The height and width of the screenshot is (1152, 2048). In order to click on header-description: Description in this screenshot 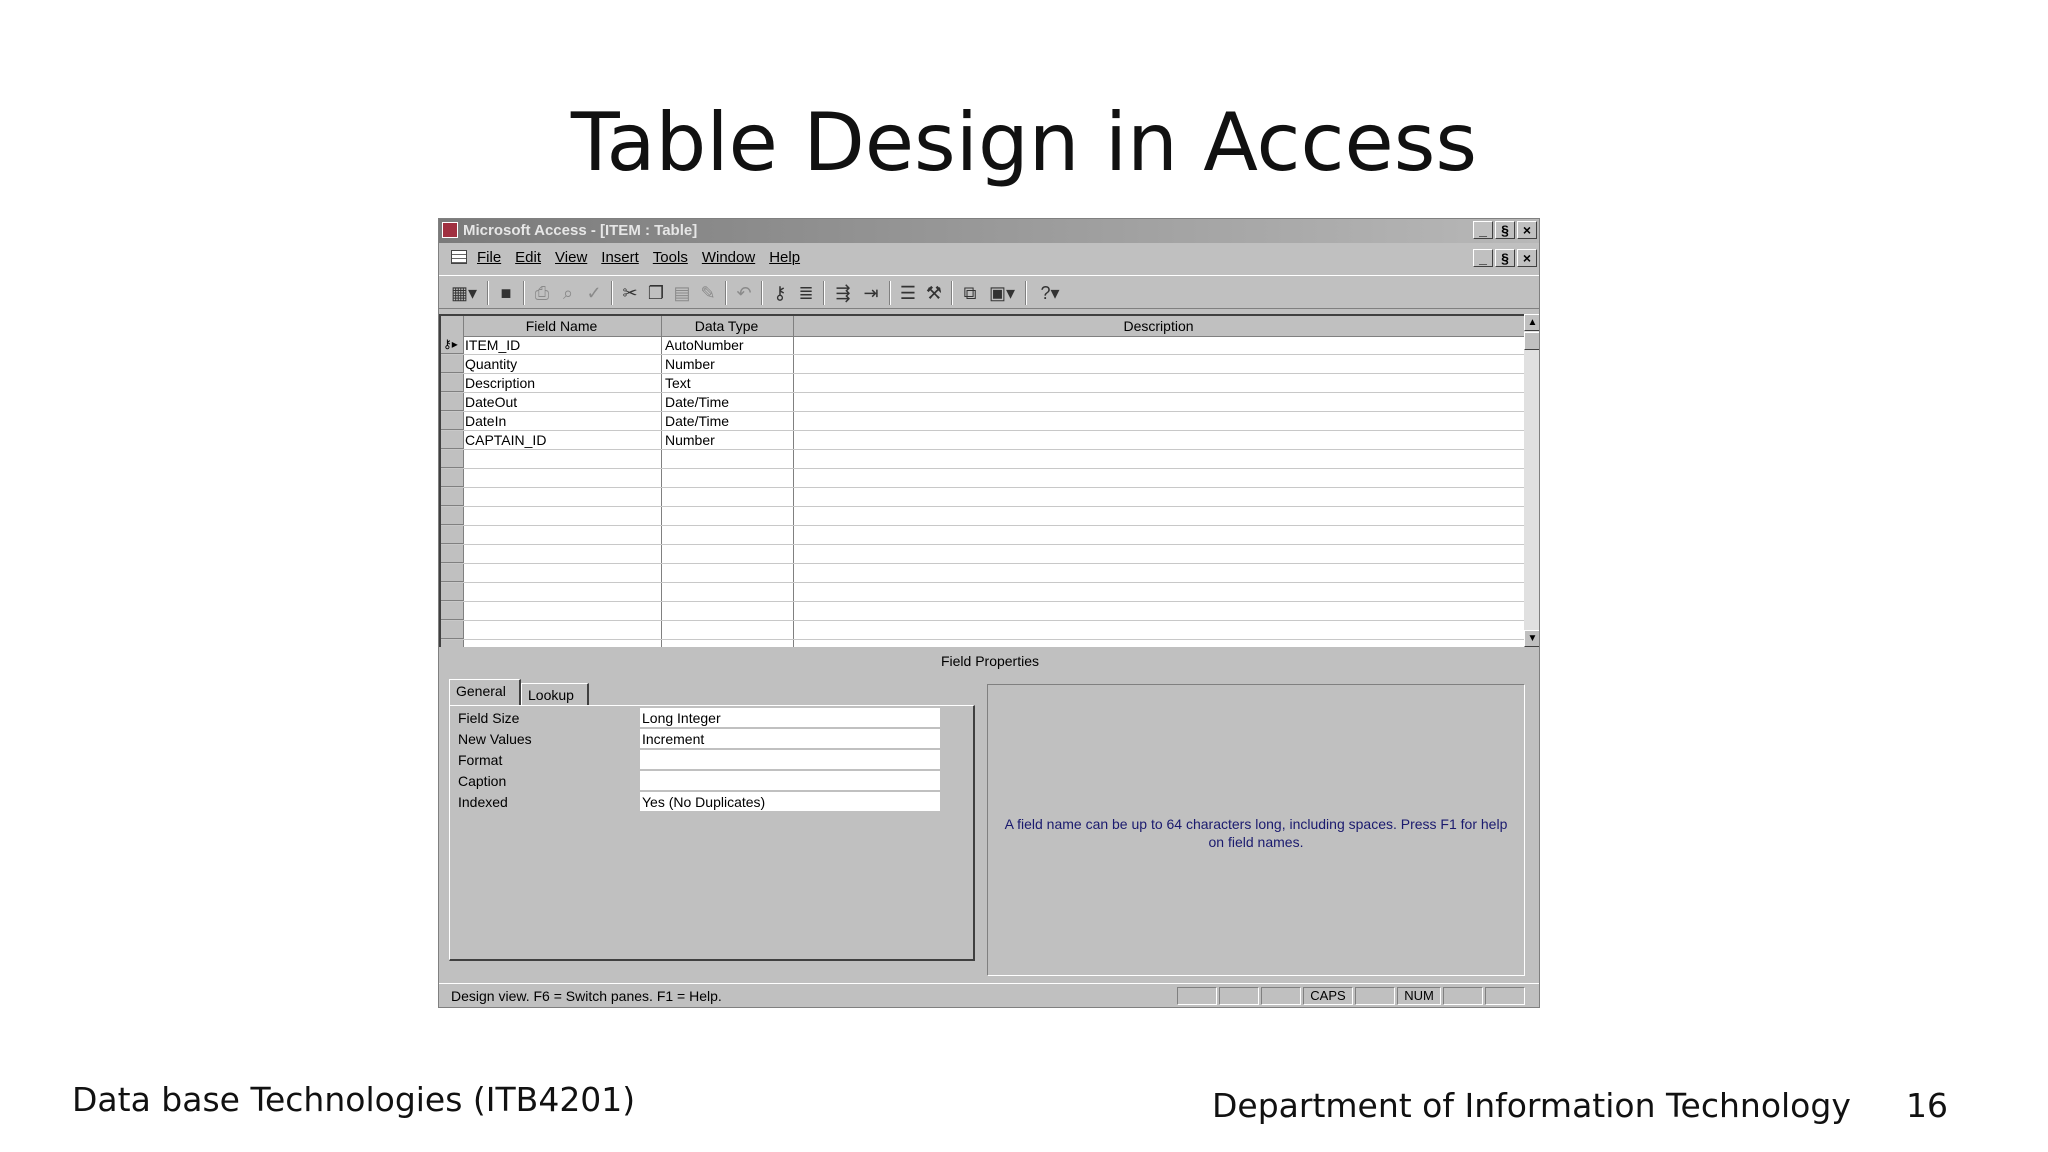, I will do `click(1158, 326)`.